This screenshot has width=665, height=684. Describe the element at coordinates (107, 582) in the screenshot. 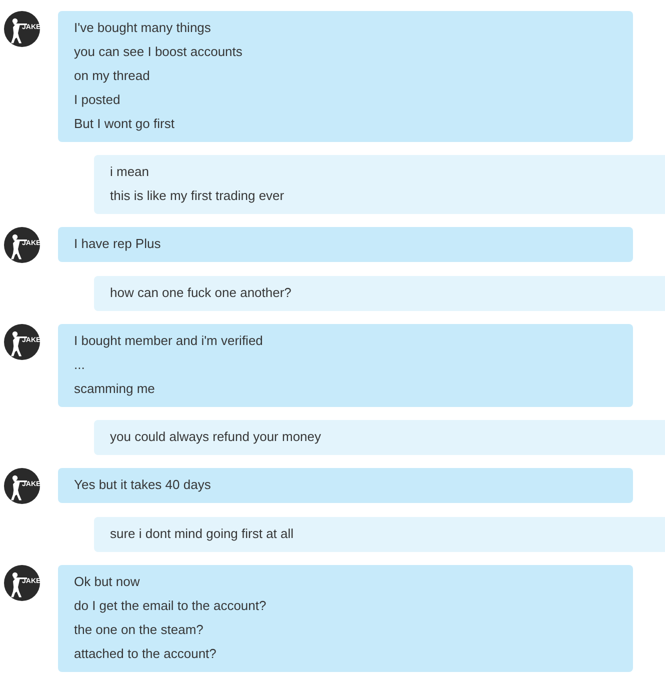

I see `message-text: Ok but now` at that location.